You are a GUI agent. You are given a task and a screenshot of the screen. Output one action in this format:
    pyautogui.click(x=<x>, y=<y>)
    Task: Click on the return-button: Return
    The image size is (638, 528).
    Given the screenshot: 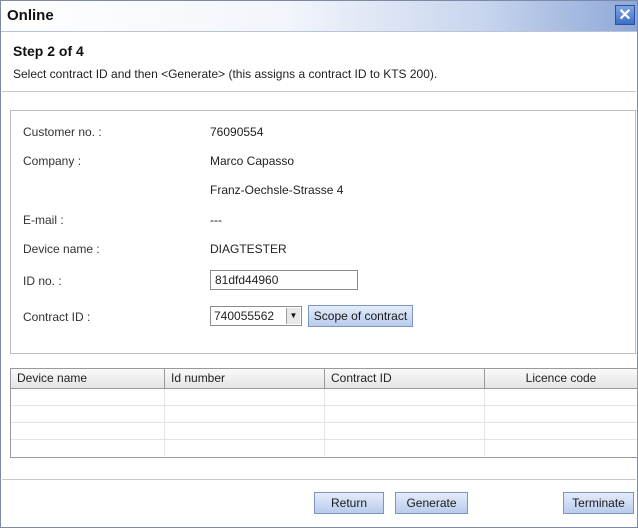 What is the action you would take?
    pyautogui.click(x=349, y=503)
    